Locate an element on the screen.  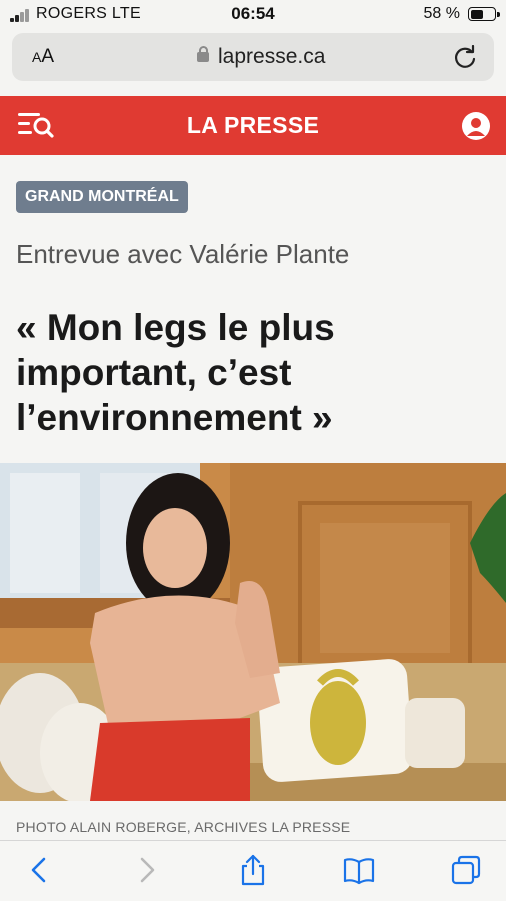
share-icon is located at coordinates (253, 870).